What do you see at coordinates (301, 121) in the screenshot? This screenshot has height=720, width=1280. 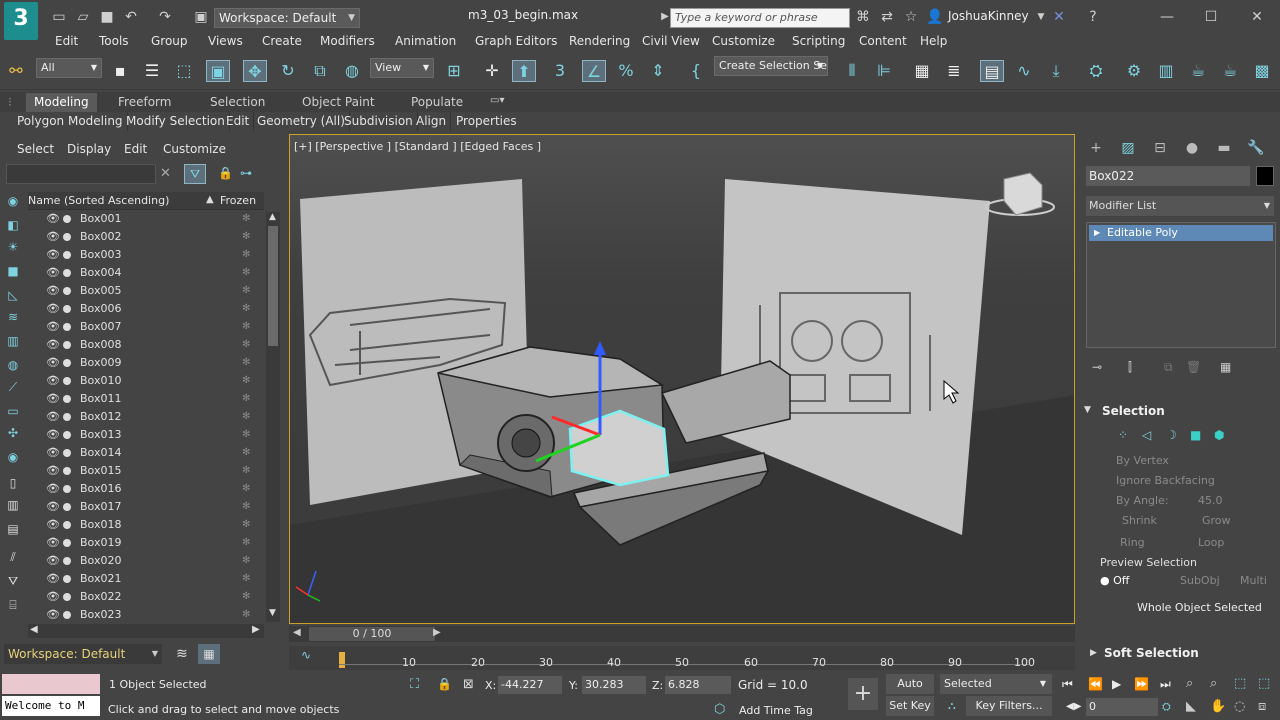 I see `panel-geometry-all: Geometry (All)` at bounding box center [301, 121].